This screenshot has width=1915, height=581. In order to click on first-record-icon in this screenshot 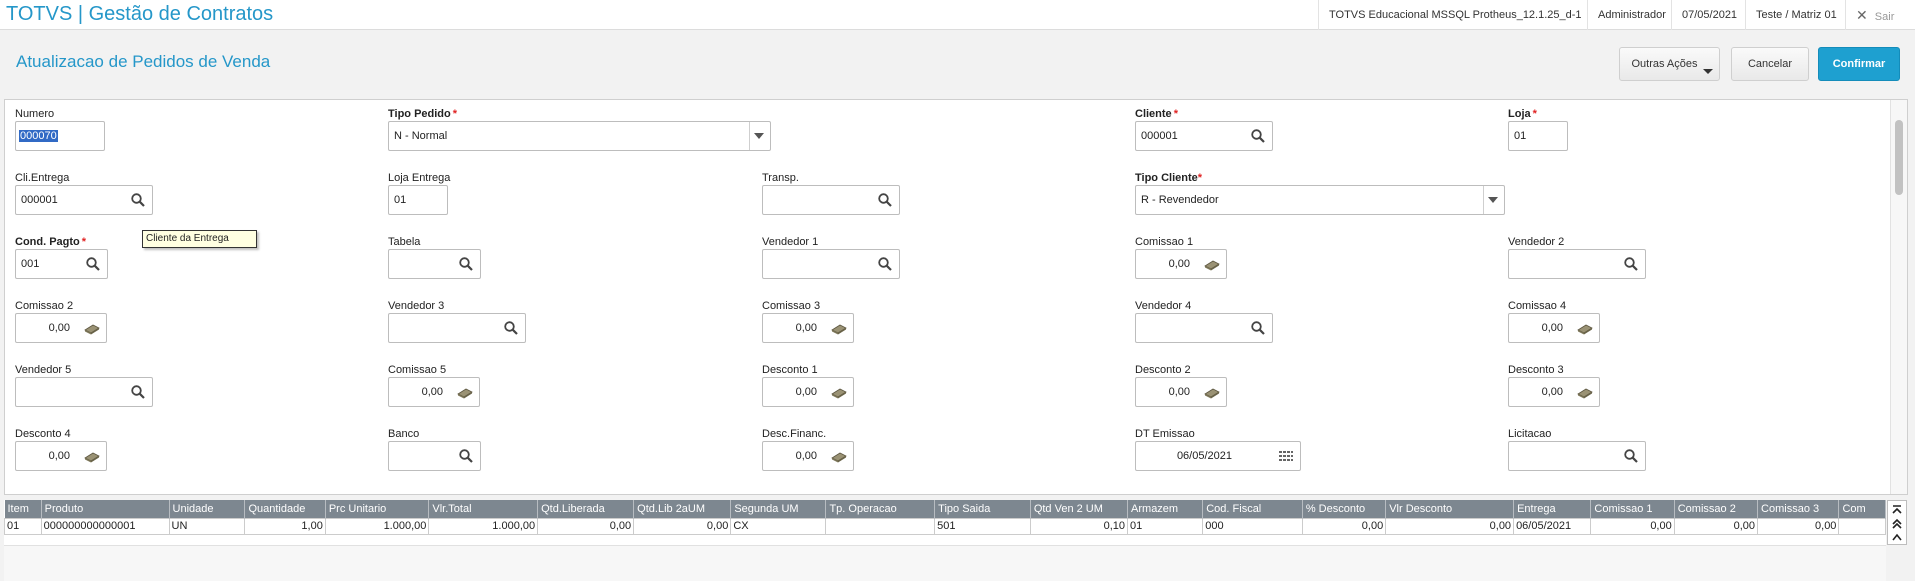, I will do `click(1897, 524)`.